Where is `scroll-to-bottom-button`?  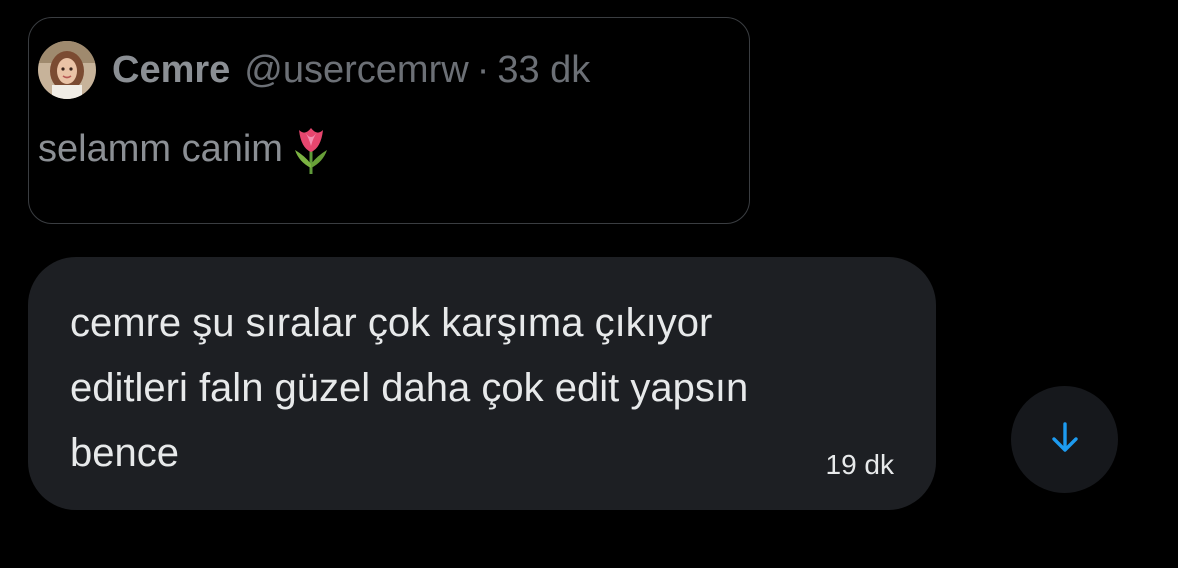 scroll-to-bottom-button is located at coordinates (1064, 439).